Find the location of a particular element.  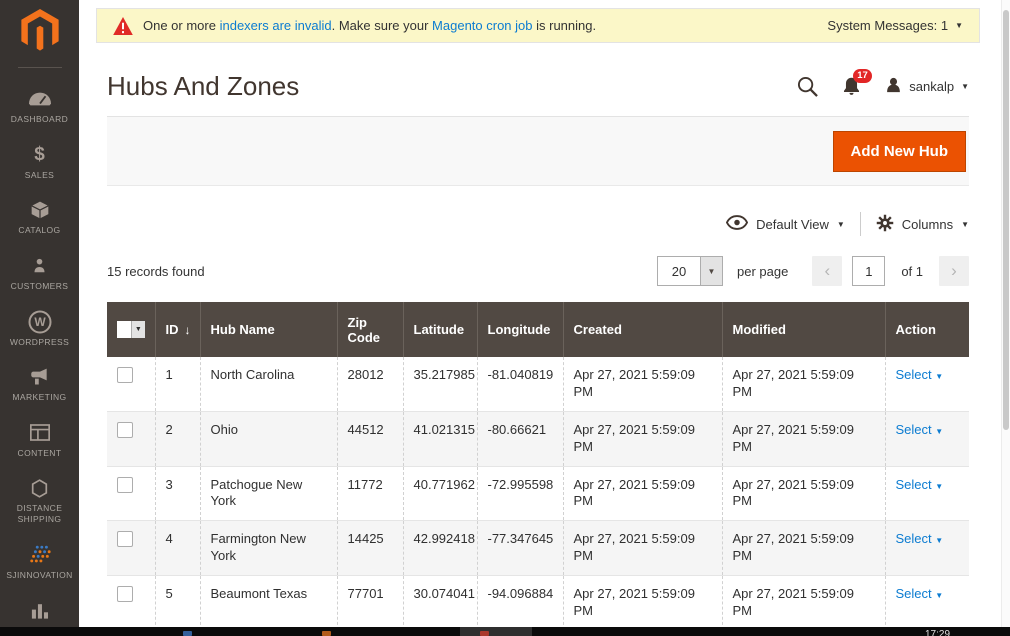

header-actions: 17 sankalp ▼ is located at coordinates (883, 83).